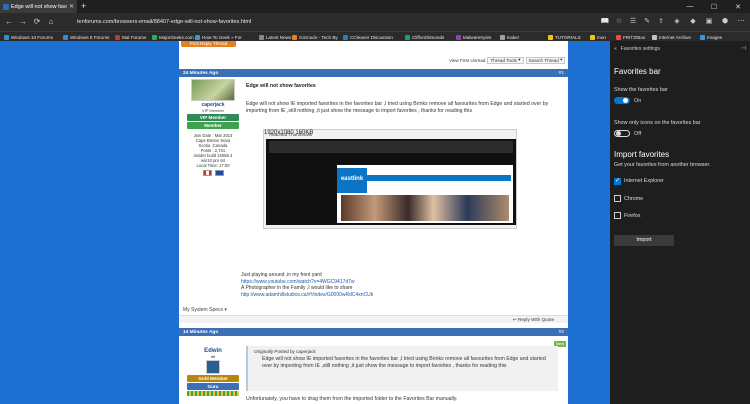 This screenshot has height=404, width=750. Describe the element at coordinates (201, 332) in the screenshot. I see `post-time: 14 Minutes Ago` at that location.